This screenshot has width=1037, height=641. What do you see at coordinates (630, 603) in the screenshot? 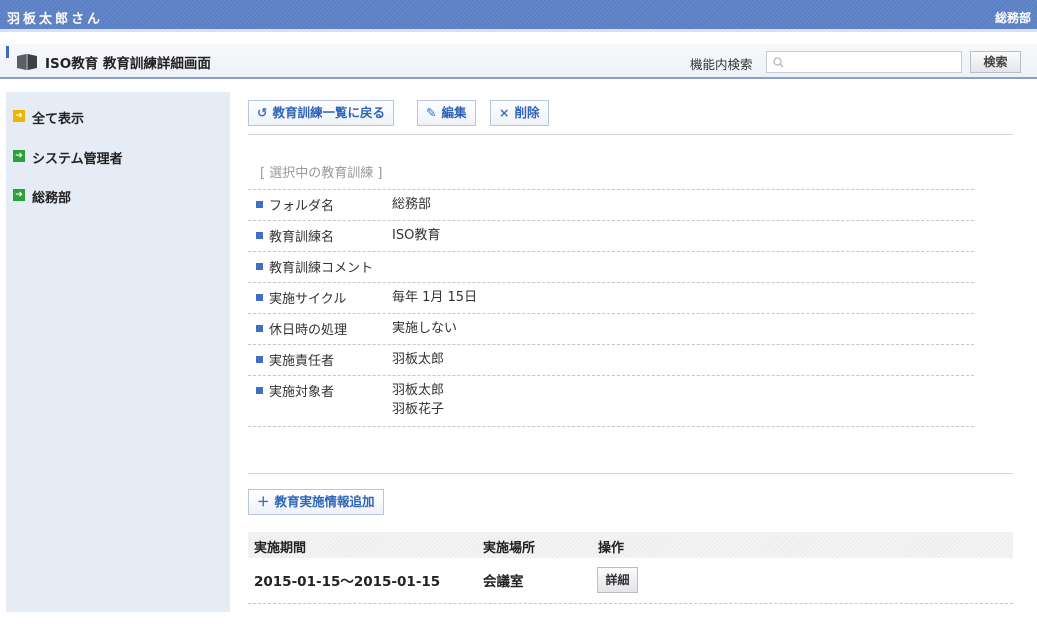
I see `table-row-separator` at bounding box center [630, 603].